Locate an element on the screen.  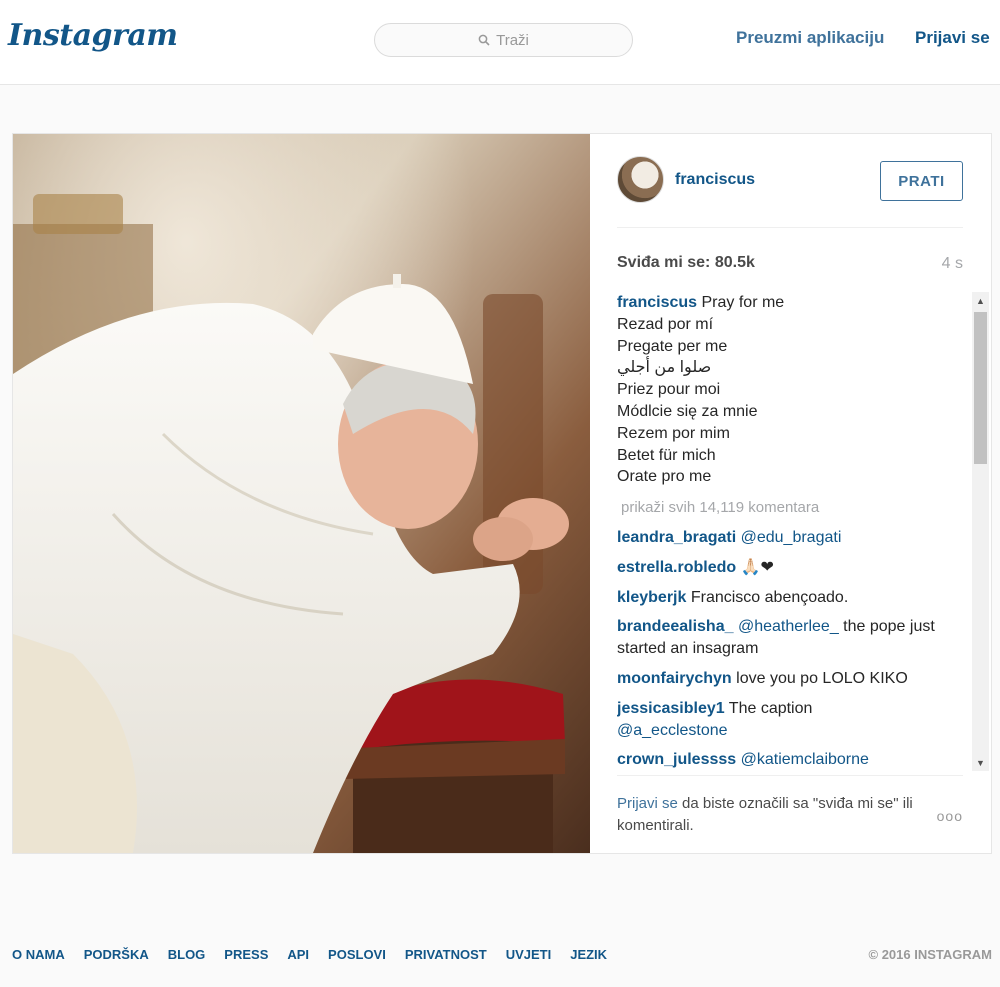
comment-item: moonfairychyn love you po LOLO KIKO is located at coordinates (791, 679).